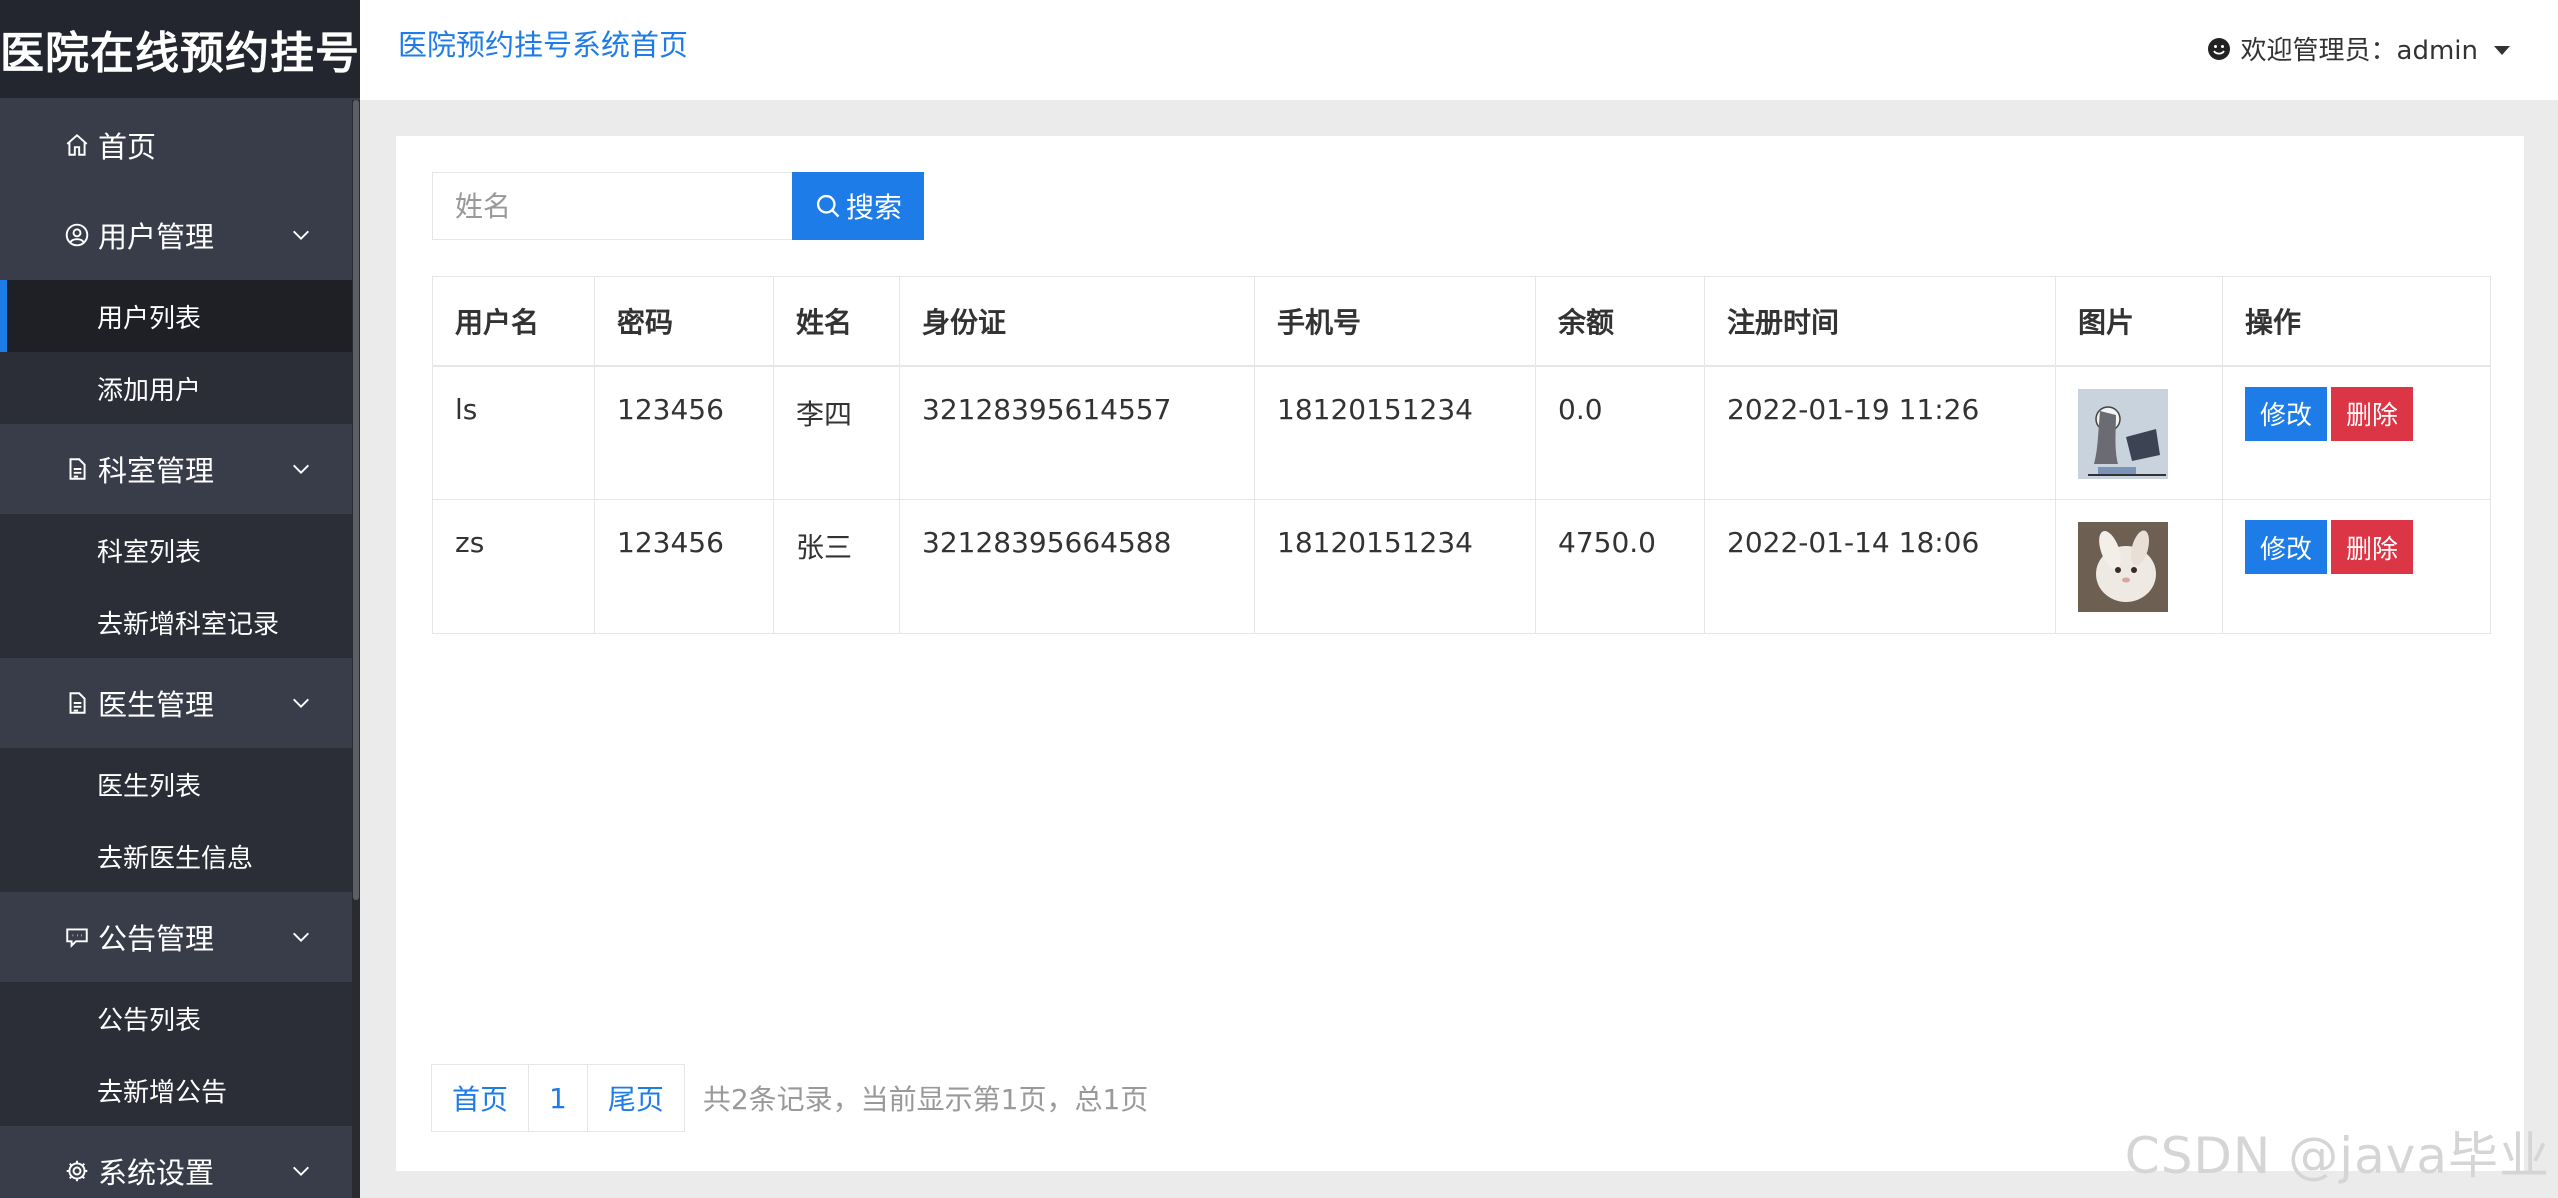 The height and width of the screenshot is (1198, 2558). Describe the element at coordinates (2502, 50) in the screenshot. I see `caret-down-icon` at that location.